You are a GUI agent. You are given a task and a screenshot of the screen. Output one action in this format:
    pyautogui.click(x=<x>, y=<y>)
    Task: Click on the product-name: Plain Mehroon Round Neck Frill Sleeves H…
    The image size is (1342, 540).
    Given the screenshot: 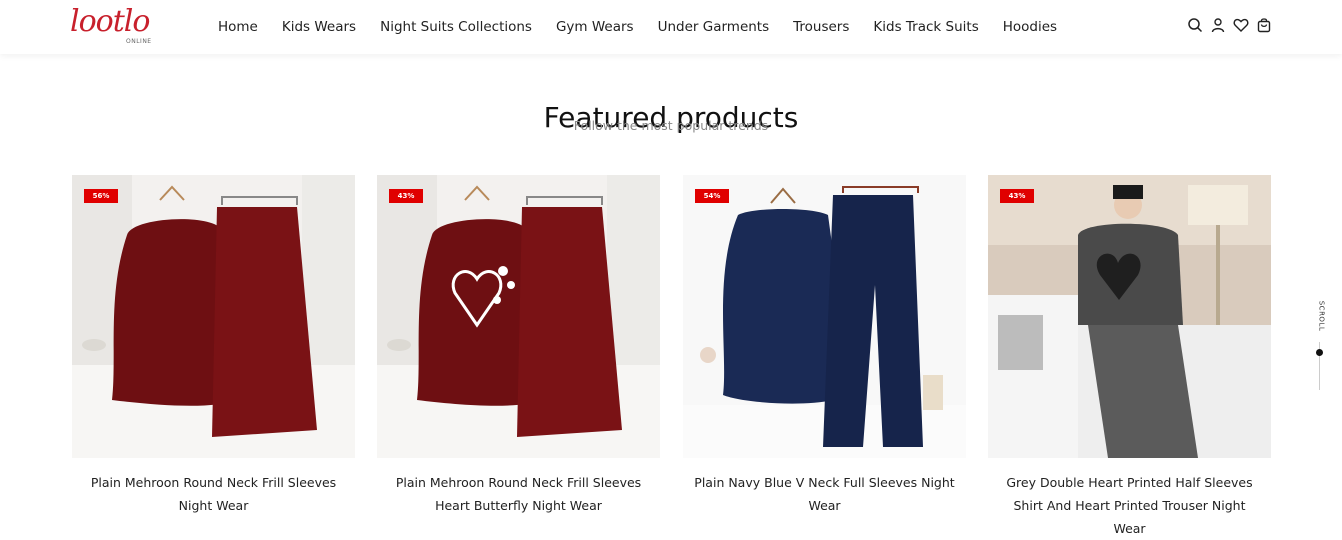 What is the action you would take?
    pyautogui.click(x=518, y=494)
    